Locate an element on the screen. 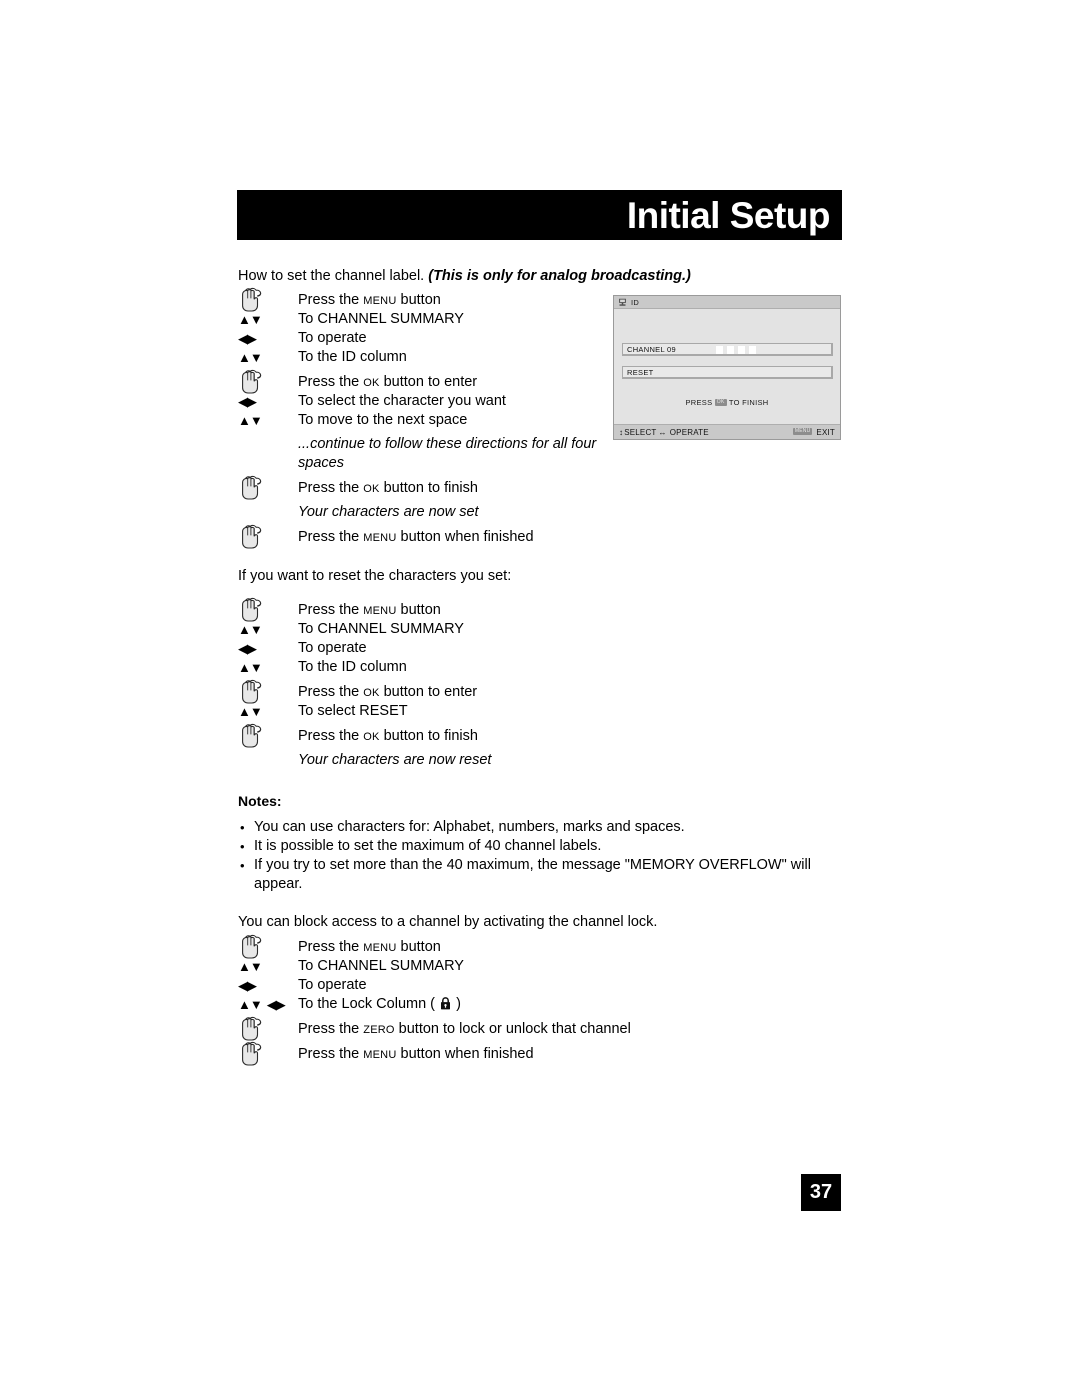  step-text: To operate is located at coordinates (332, 338).